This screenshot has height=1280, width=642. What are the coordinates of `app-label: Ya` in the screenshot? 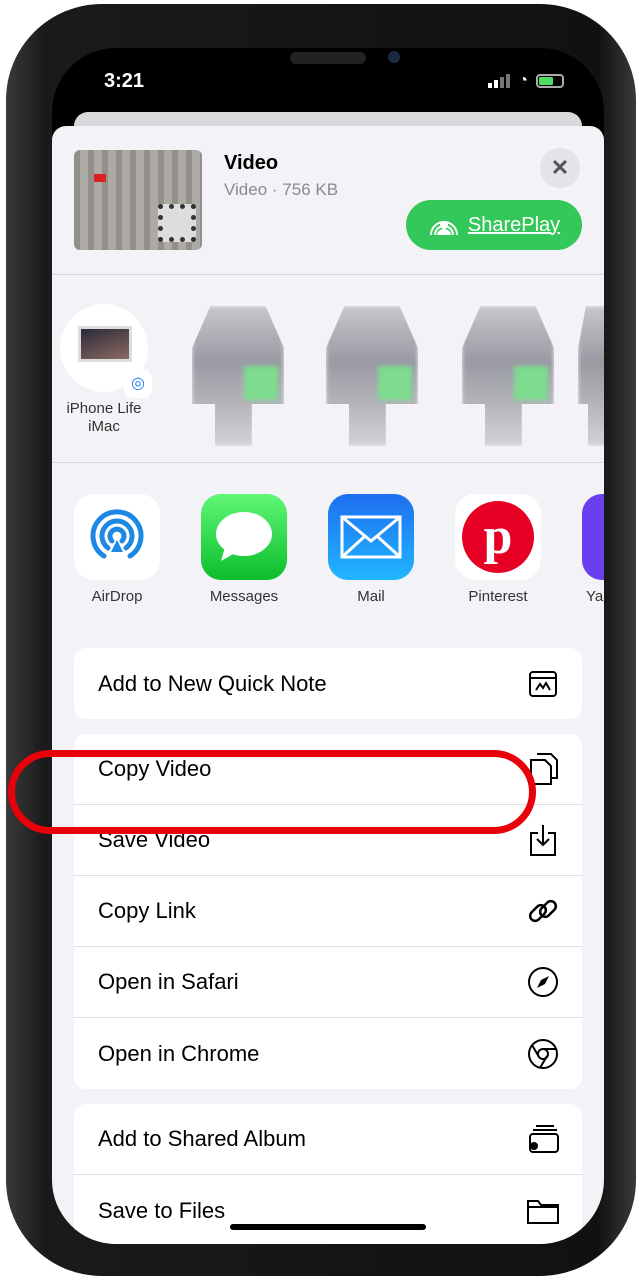 It's located at (595, 596).